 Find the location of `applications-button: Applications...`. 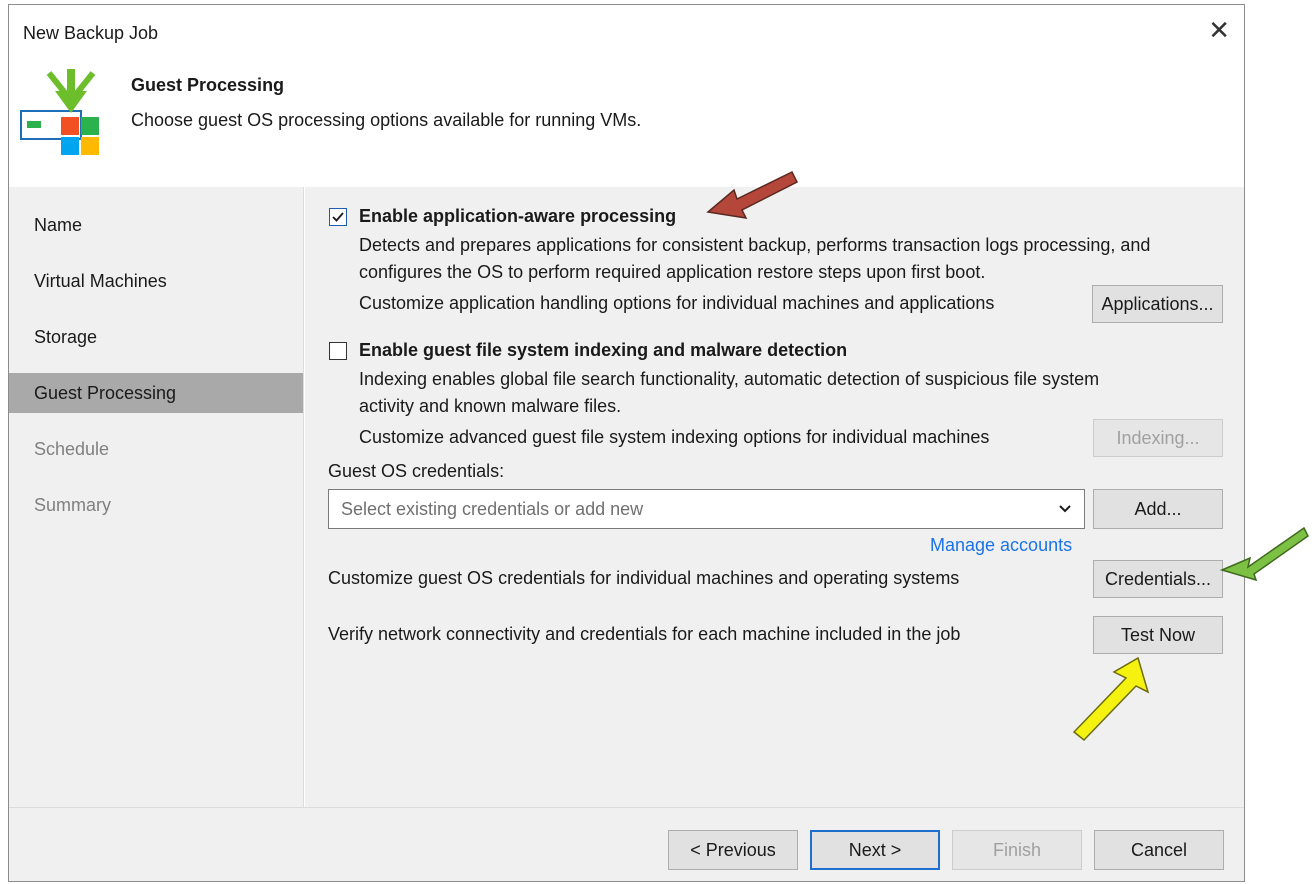

applications-button: Applications... is located at coordinates (1157, 304).